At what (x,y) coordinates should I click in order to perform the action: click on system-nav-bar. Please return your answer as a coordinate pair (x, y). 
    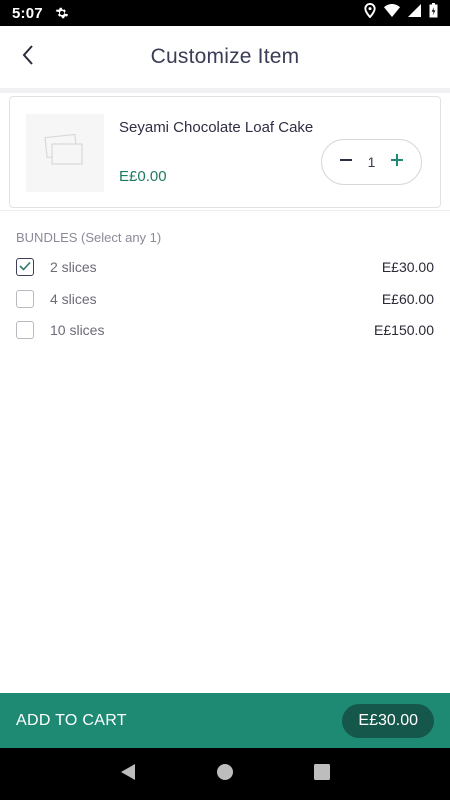
    Looking at the image, I should click on (225, 774).